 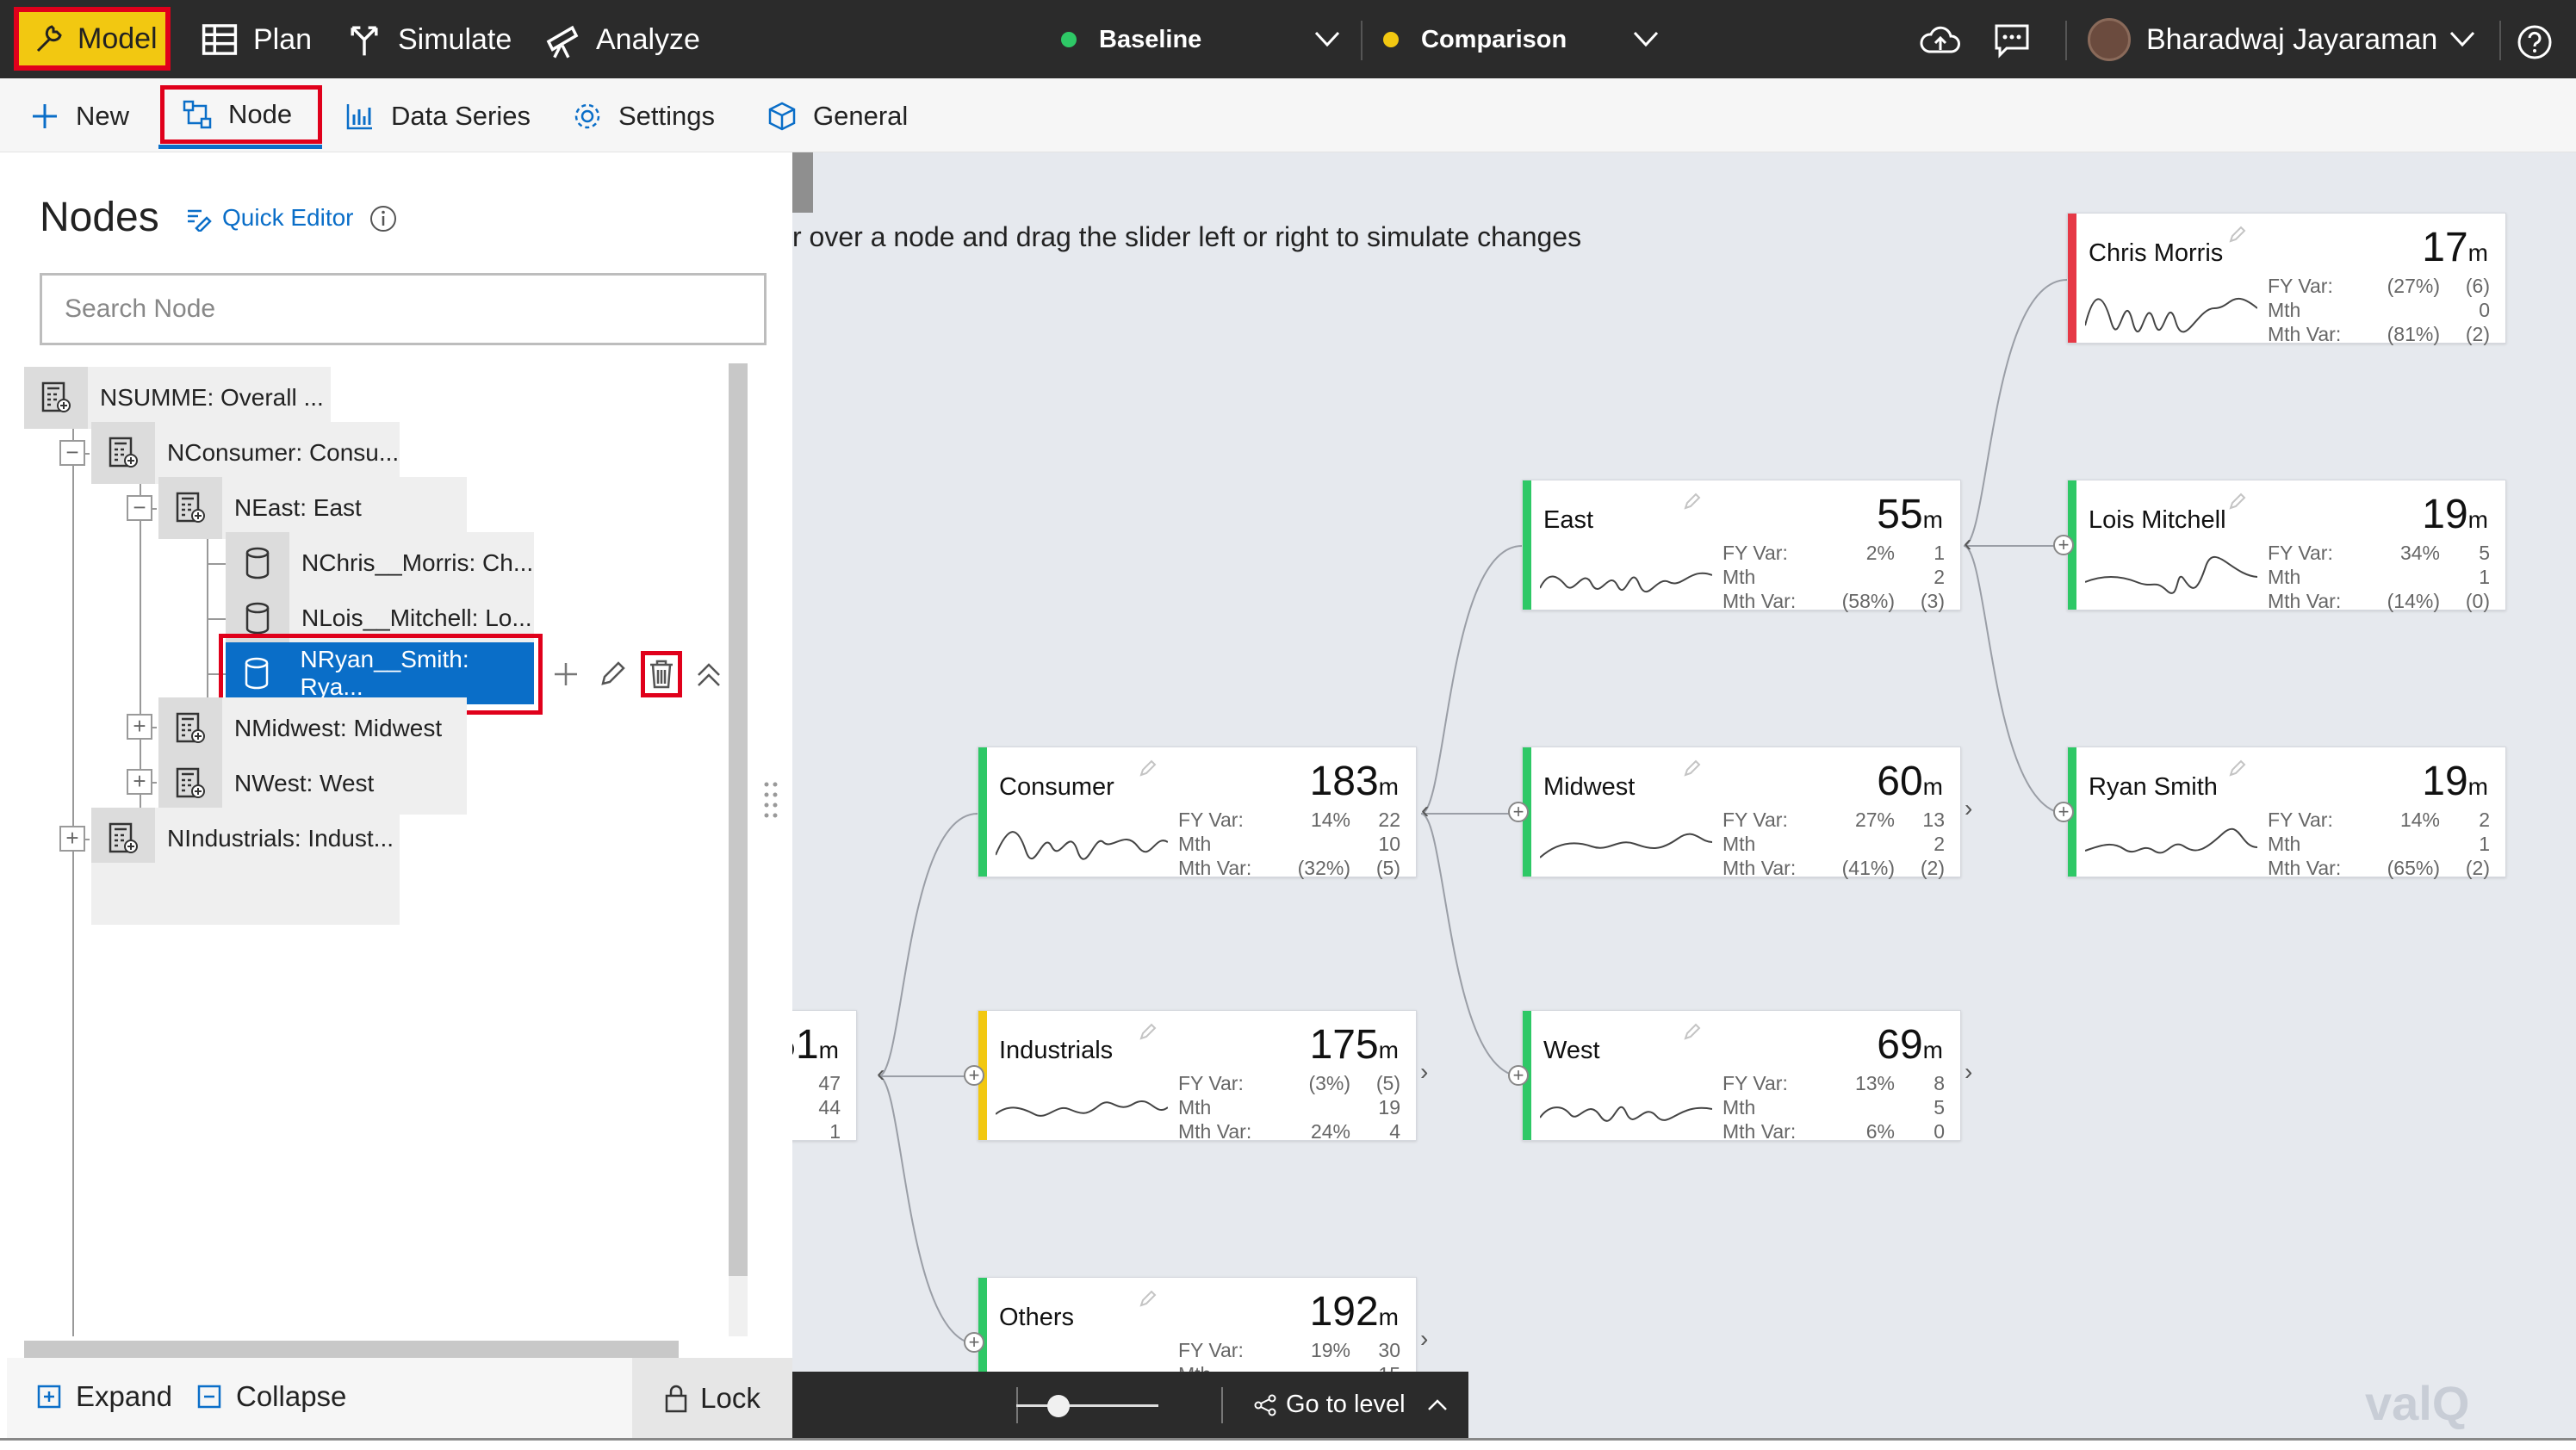 What do you see at coordinates (2262, 40) in the screenshot?
I see `user-menu: Bharadwaj Jayaraman` at bounding box center [2262, 40].